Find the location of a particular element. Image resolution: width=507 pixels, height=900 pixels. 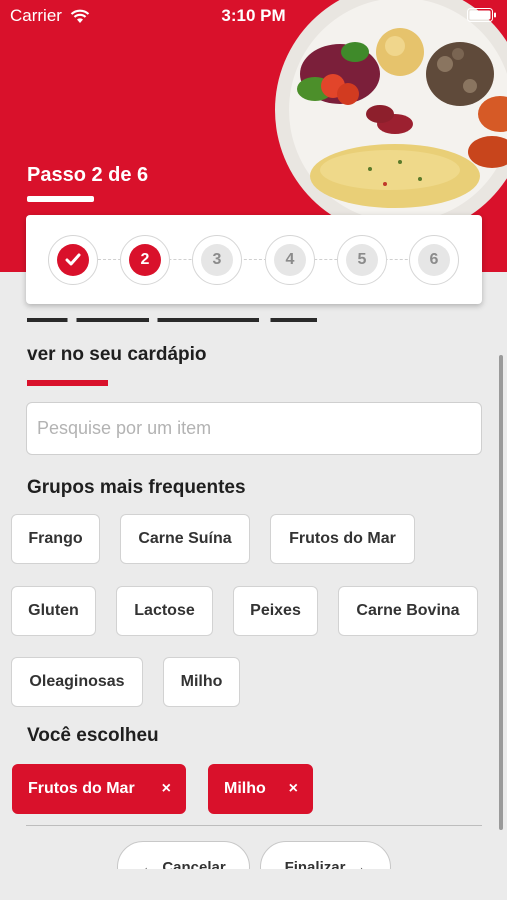

step-2-active: 2 is located at coordinates (145, 260).